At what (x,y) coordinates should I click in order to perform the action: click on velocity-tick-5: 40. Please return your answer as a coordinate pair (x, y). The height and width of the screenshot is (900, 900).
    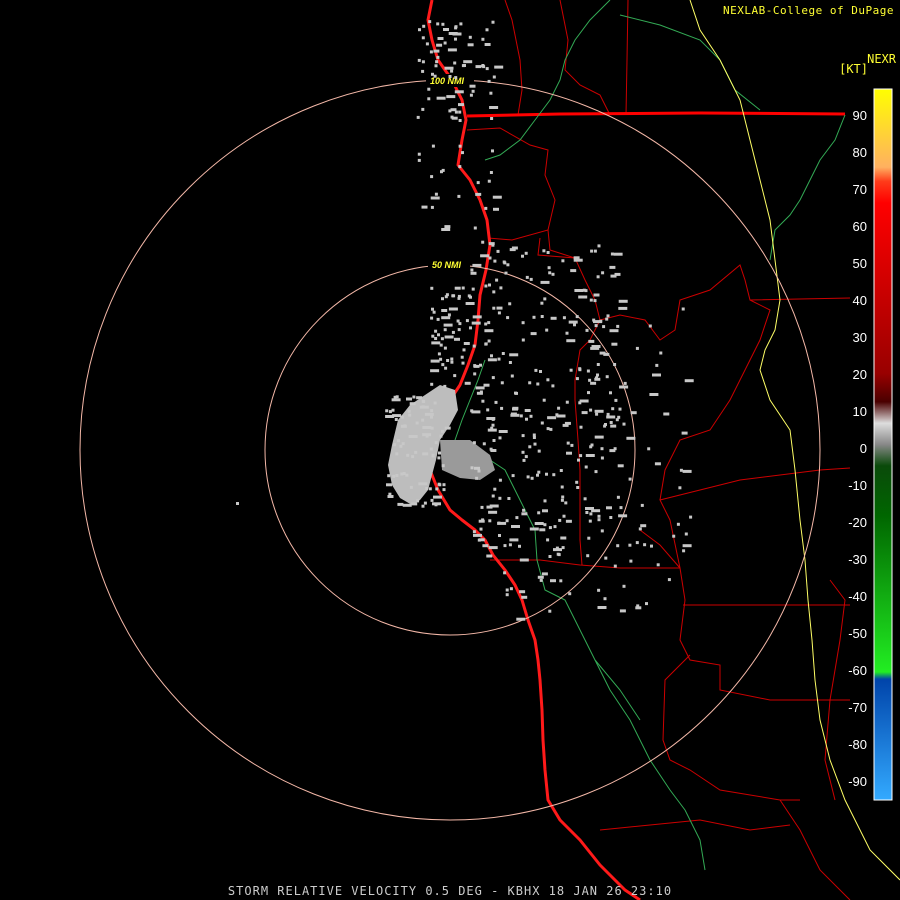
    Looking at the image, I should click on (860, 300).